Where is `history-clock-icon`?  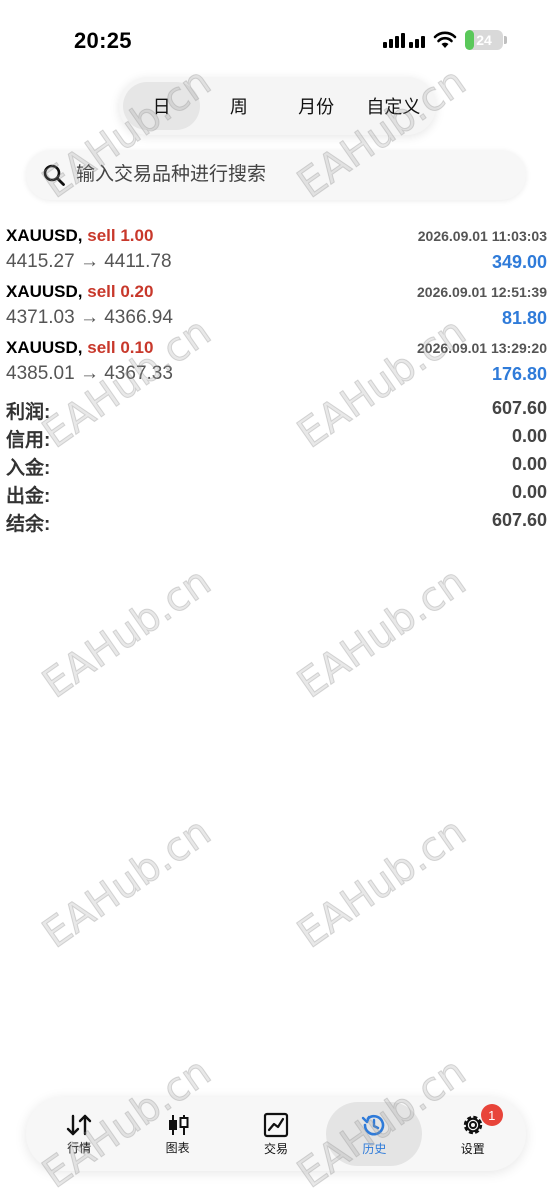 history-clock-icon is located at coordinates (373, 1124).